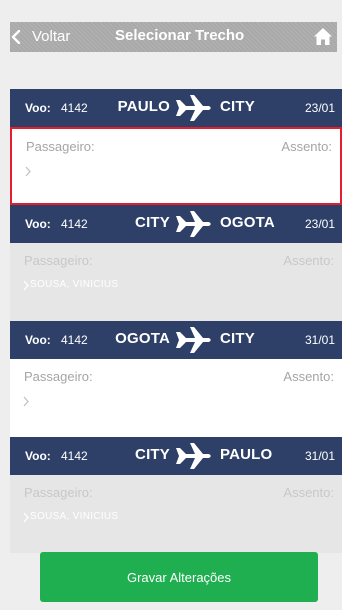  I want to click on back-label: Voltar, so click(51, 36).